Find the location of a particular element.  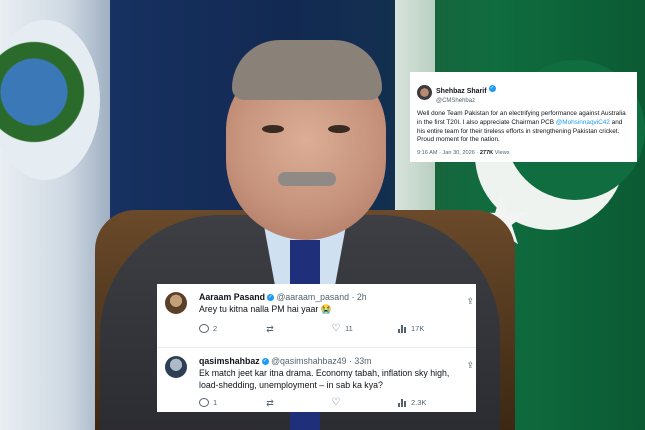

reply-header: Aaraam Pasand ✓ @aaraam_pasand · 2h is located at coordinates (283, 297).